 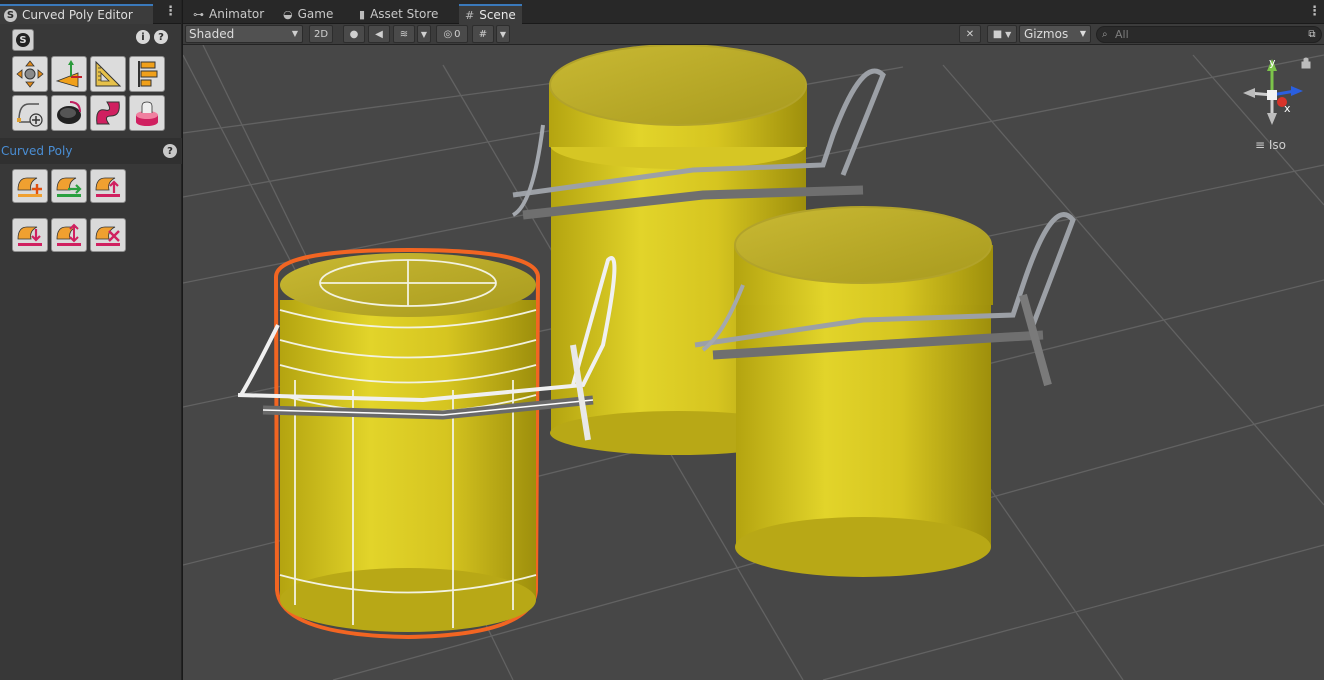 I want to click on speaker-icon: ◀, so click(x=379, y=34).